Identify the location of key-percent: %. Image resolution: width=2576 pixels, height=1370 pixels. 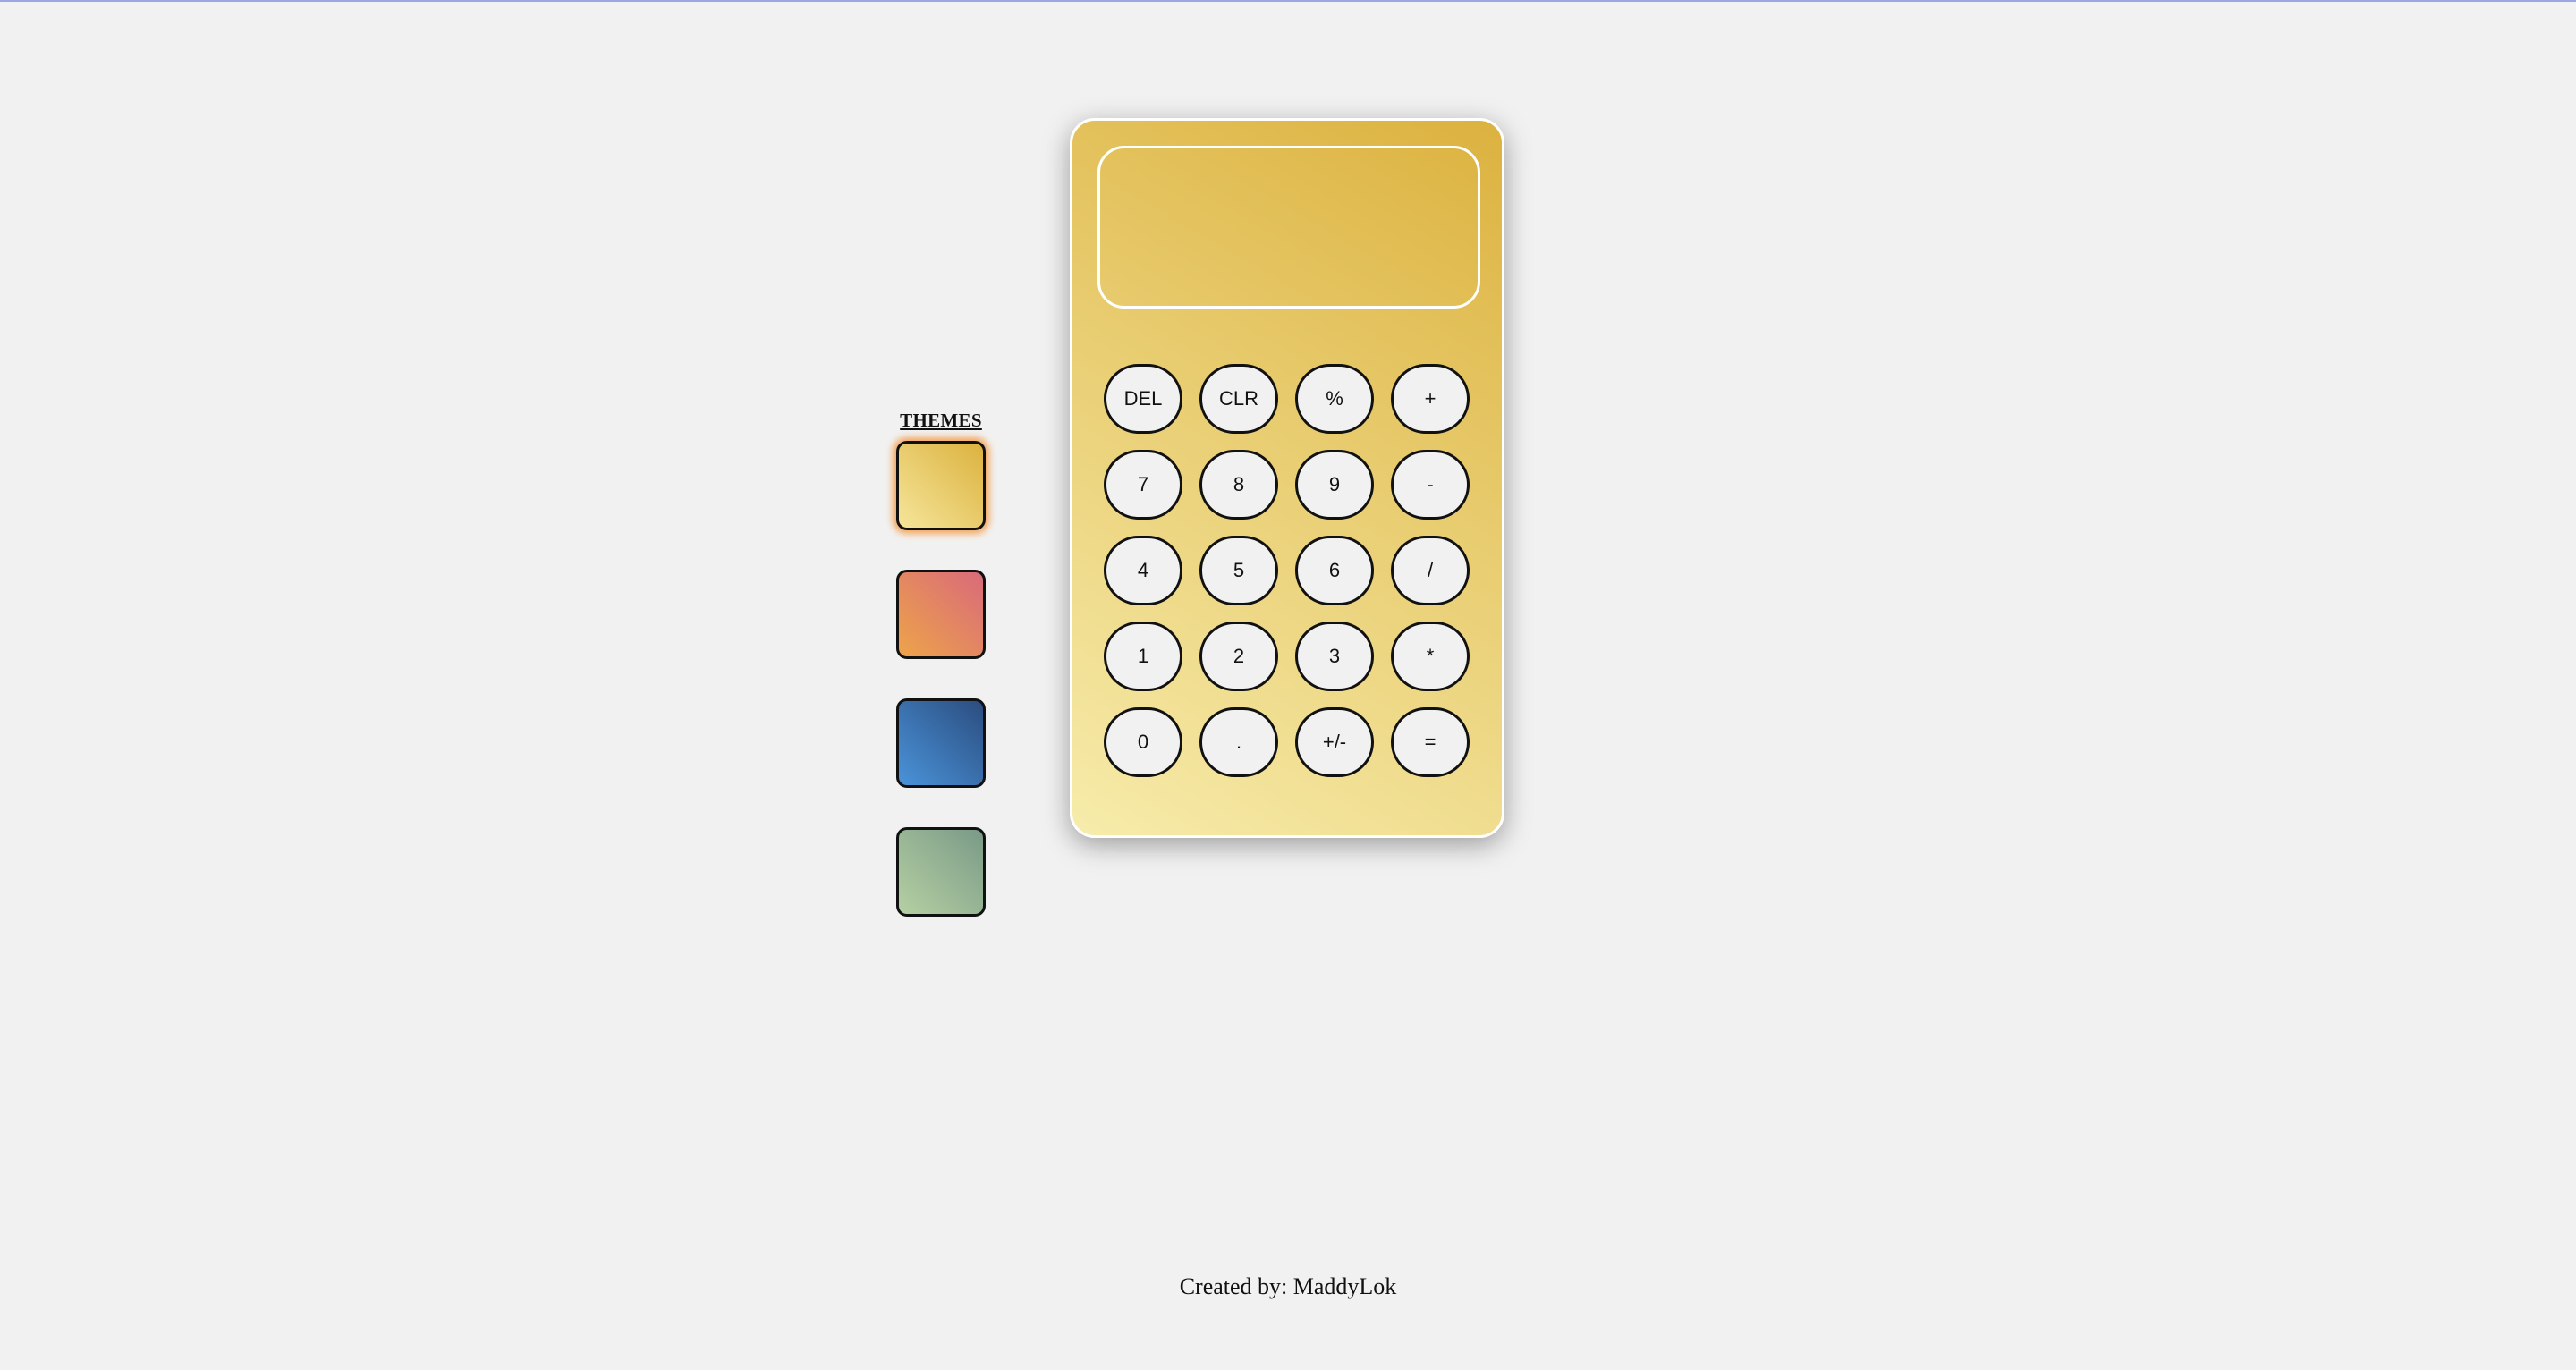
(1334, 399).